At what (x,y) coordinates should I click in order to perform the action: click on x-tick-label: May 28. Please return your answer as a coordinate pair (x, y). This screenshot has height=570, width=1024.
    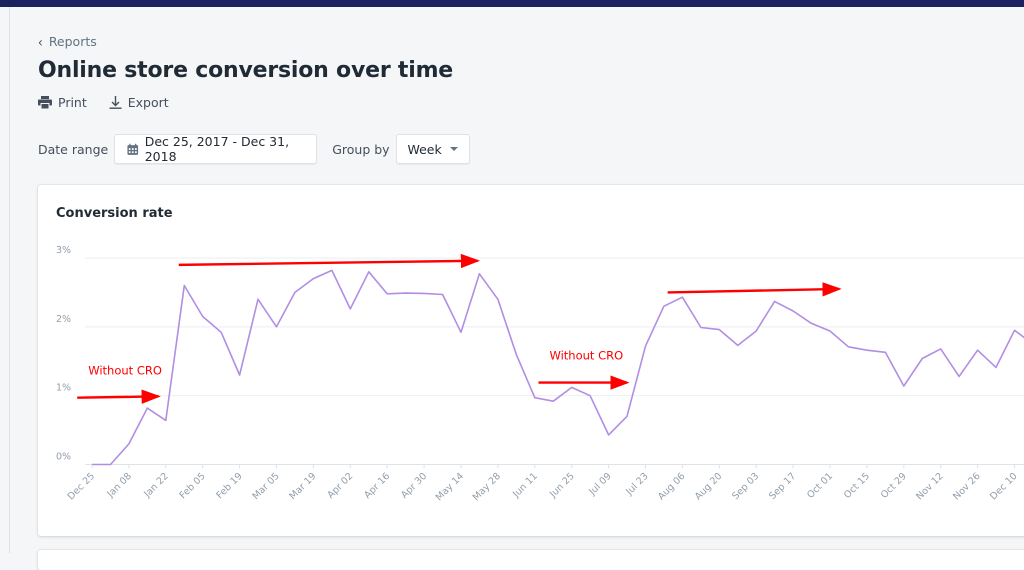
    Looking at the image, I should click on (487, 487).